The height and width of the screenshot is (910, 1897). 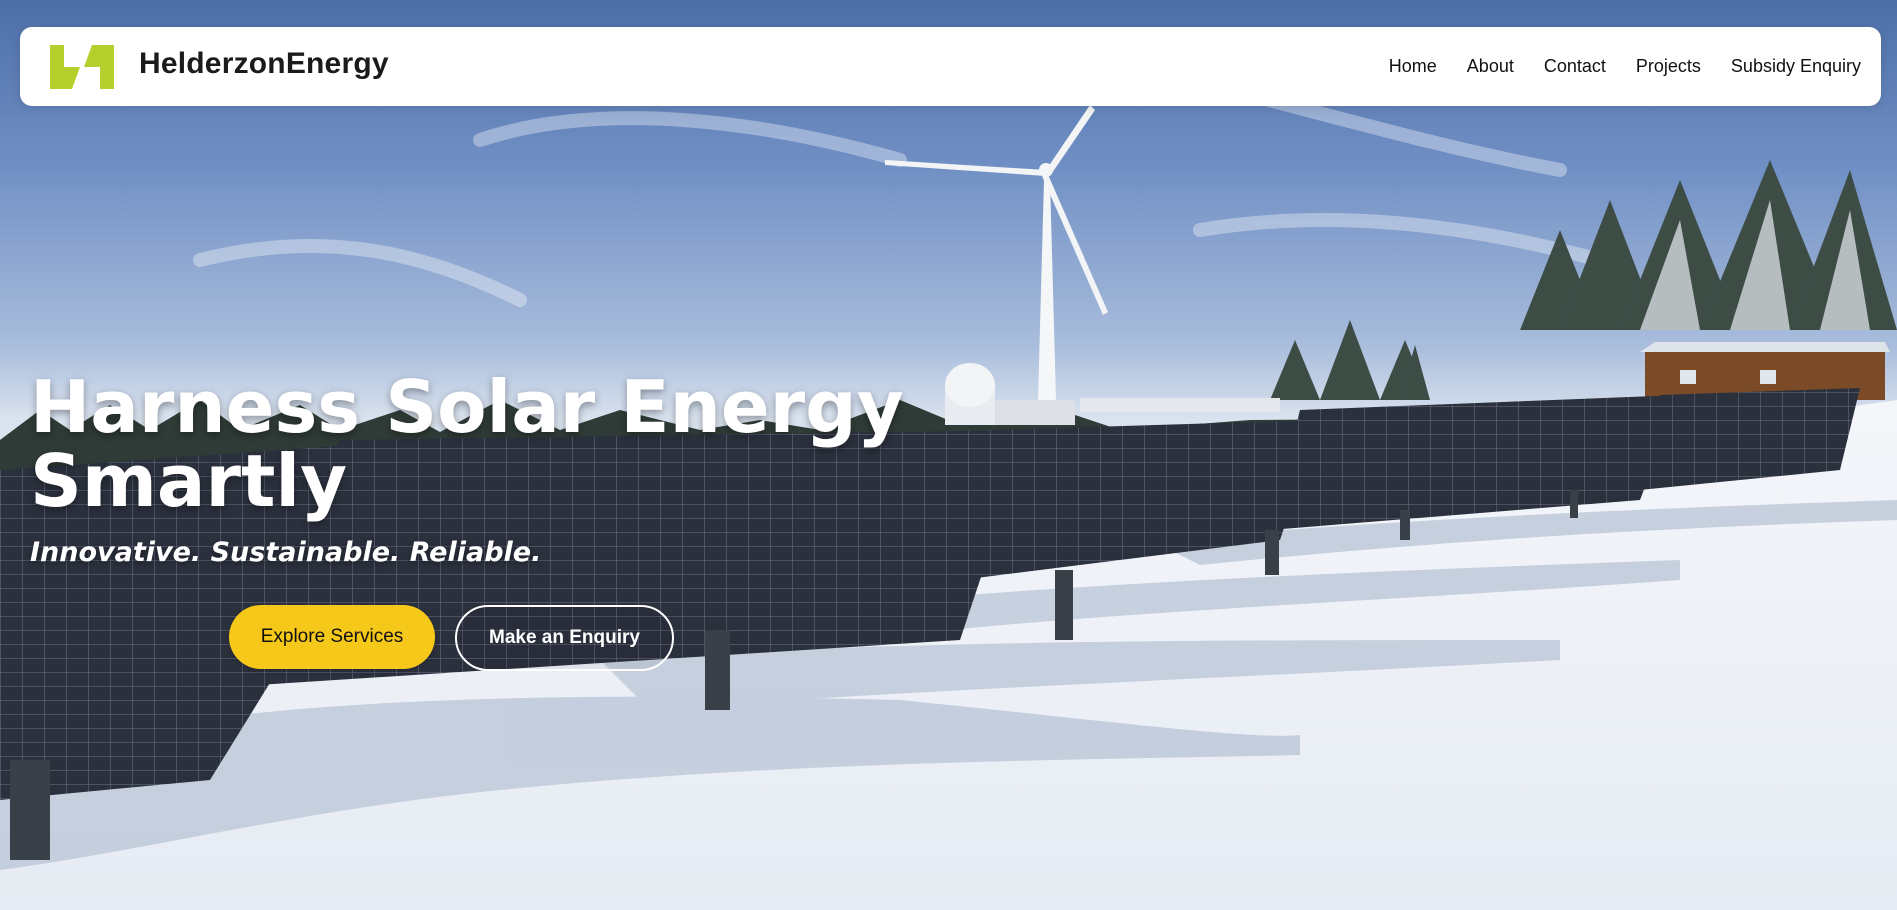 What do you see at coordinates (332, 637) in the screenshot?
I see `explore-services-button: Explore Services` at bounding box center [332, 637].